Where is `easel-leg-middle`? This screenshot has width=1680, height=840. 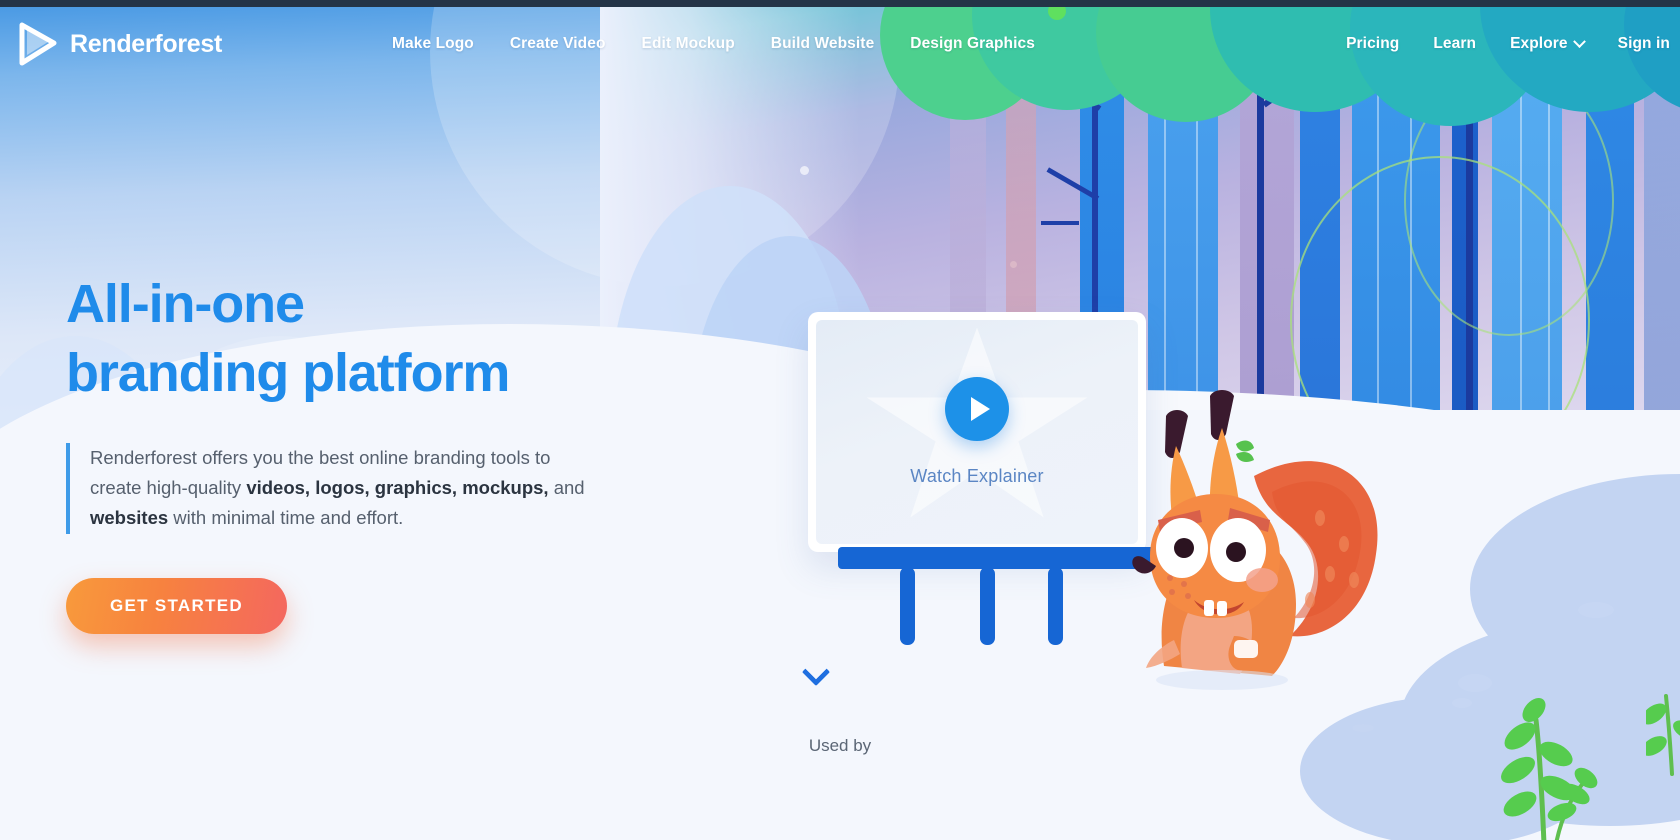
easel-leg-middle is located at coordinates (987, 606).